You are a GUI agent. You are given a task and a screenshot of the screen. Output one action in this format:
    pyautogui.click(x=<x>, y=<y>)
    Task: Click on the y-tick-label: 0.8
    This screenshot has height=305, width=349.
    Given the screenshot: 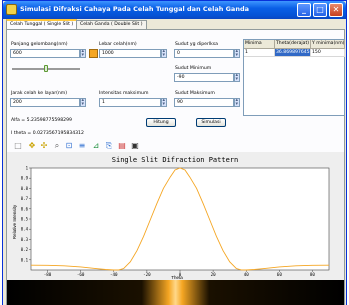 What is the action you would take?
    pyautogui.click(x=25, y=188)
    